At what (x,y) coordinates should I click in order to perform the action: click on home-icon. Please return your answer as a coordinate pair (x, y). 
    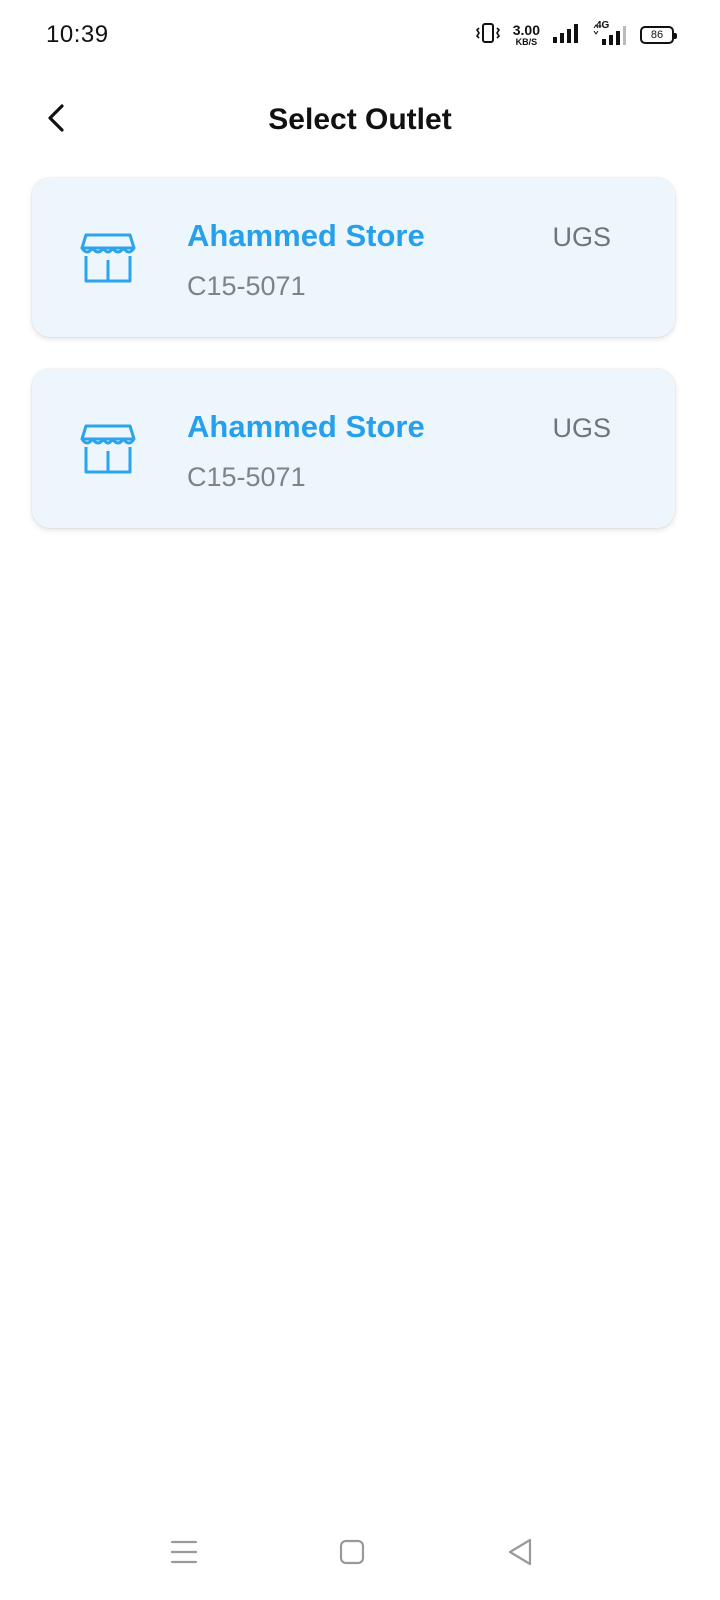
    Looking at the image, I should click on (352, 1554).